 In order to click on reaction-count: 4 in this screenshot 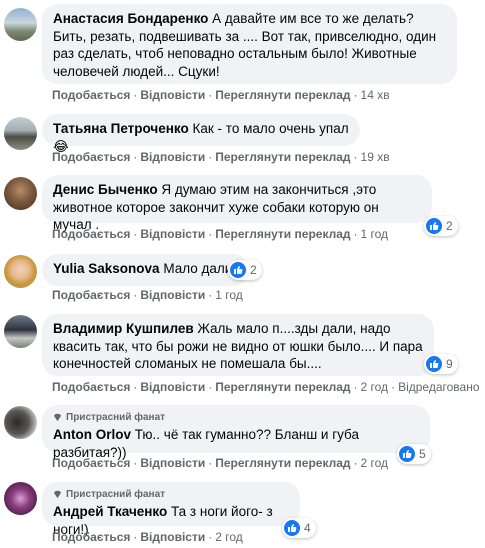, I will do `click(299, 528)`.